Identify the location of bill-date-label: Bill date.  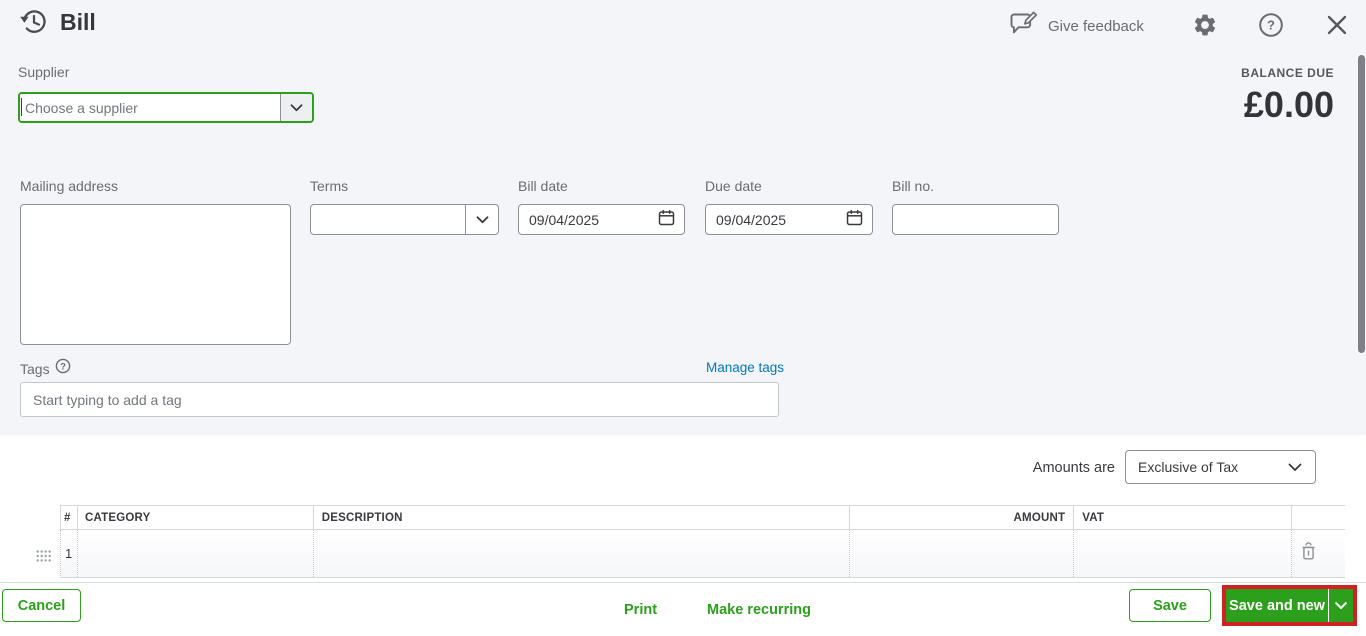
(543, 186).